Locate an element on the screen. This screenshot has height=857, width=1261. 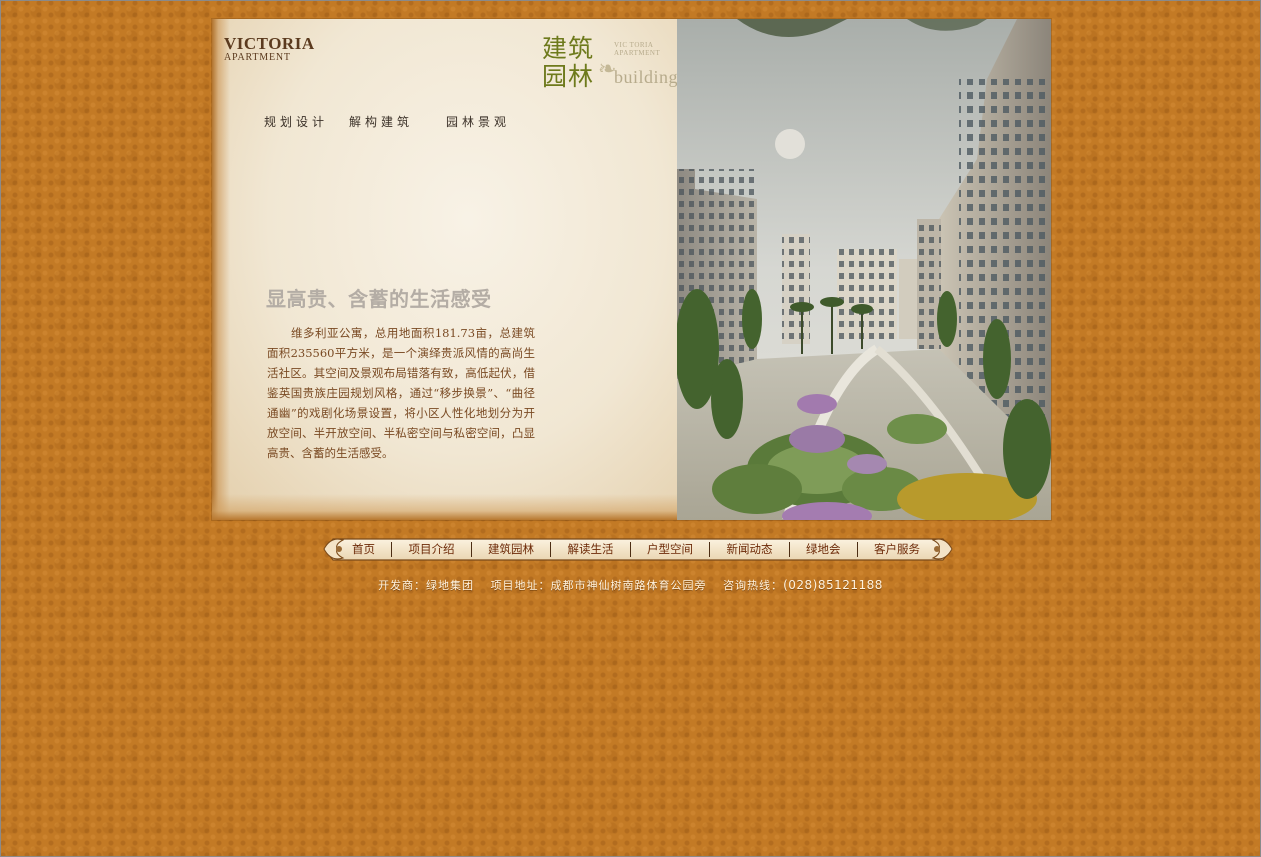
nav-item-lifestyle: 解读生活 is located at coordinates (591, 549).